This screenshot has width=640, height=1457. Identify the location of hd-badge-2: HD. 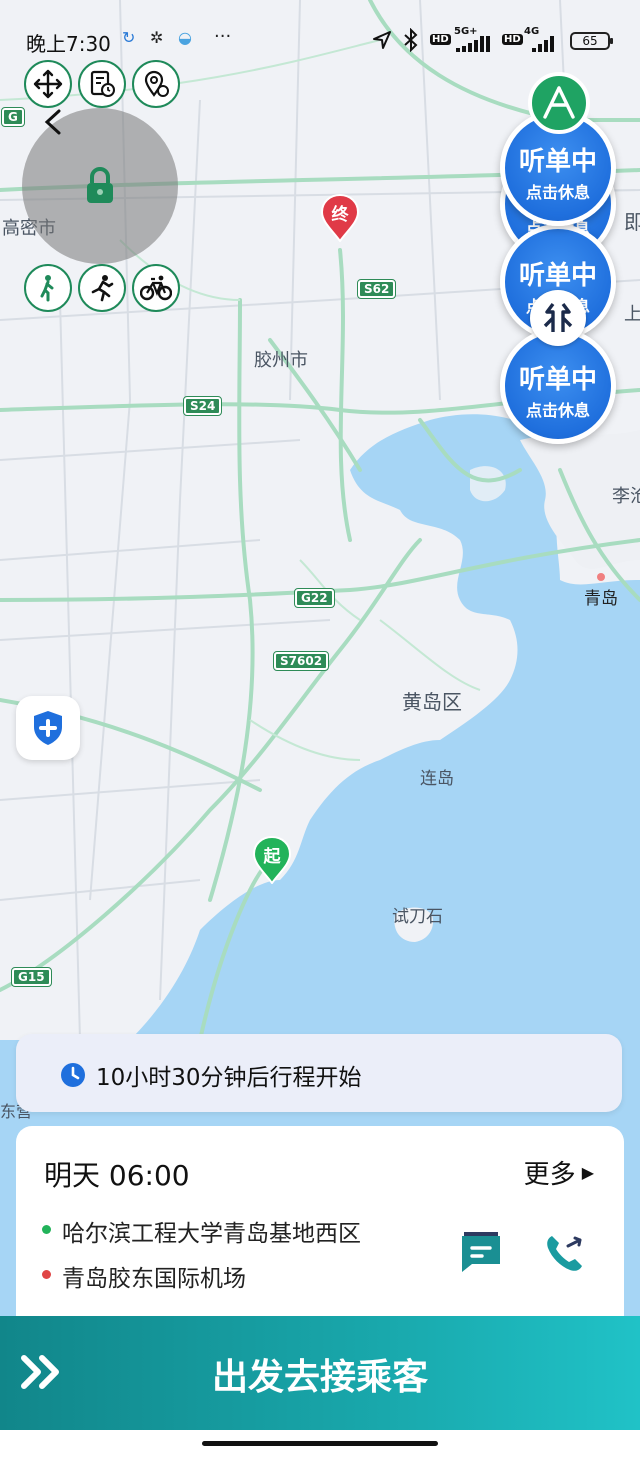
(512, 39).